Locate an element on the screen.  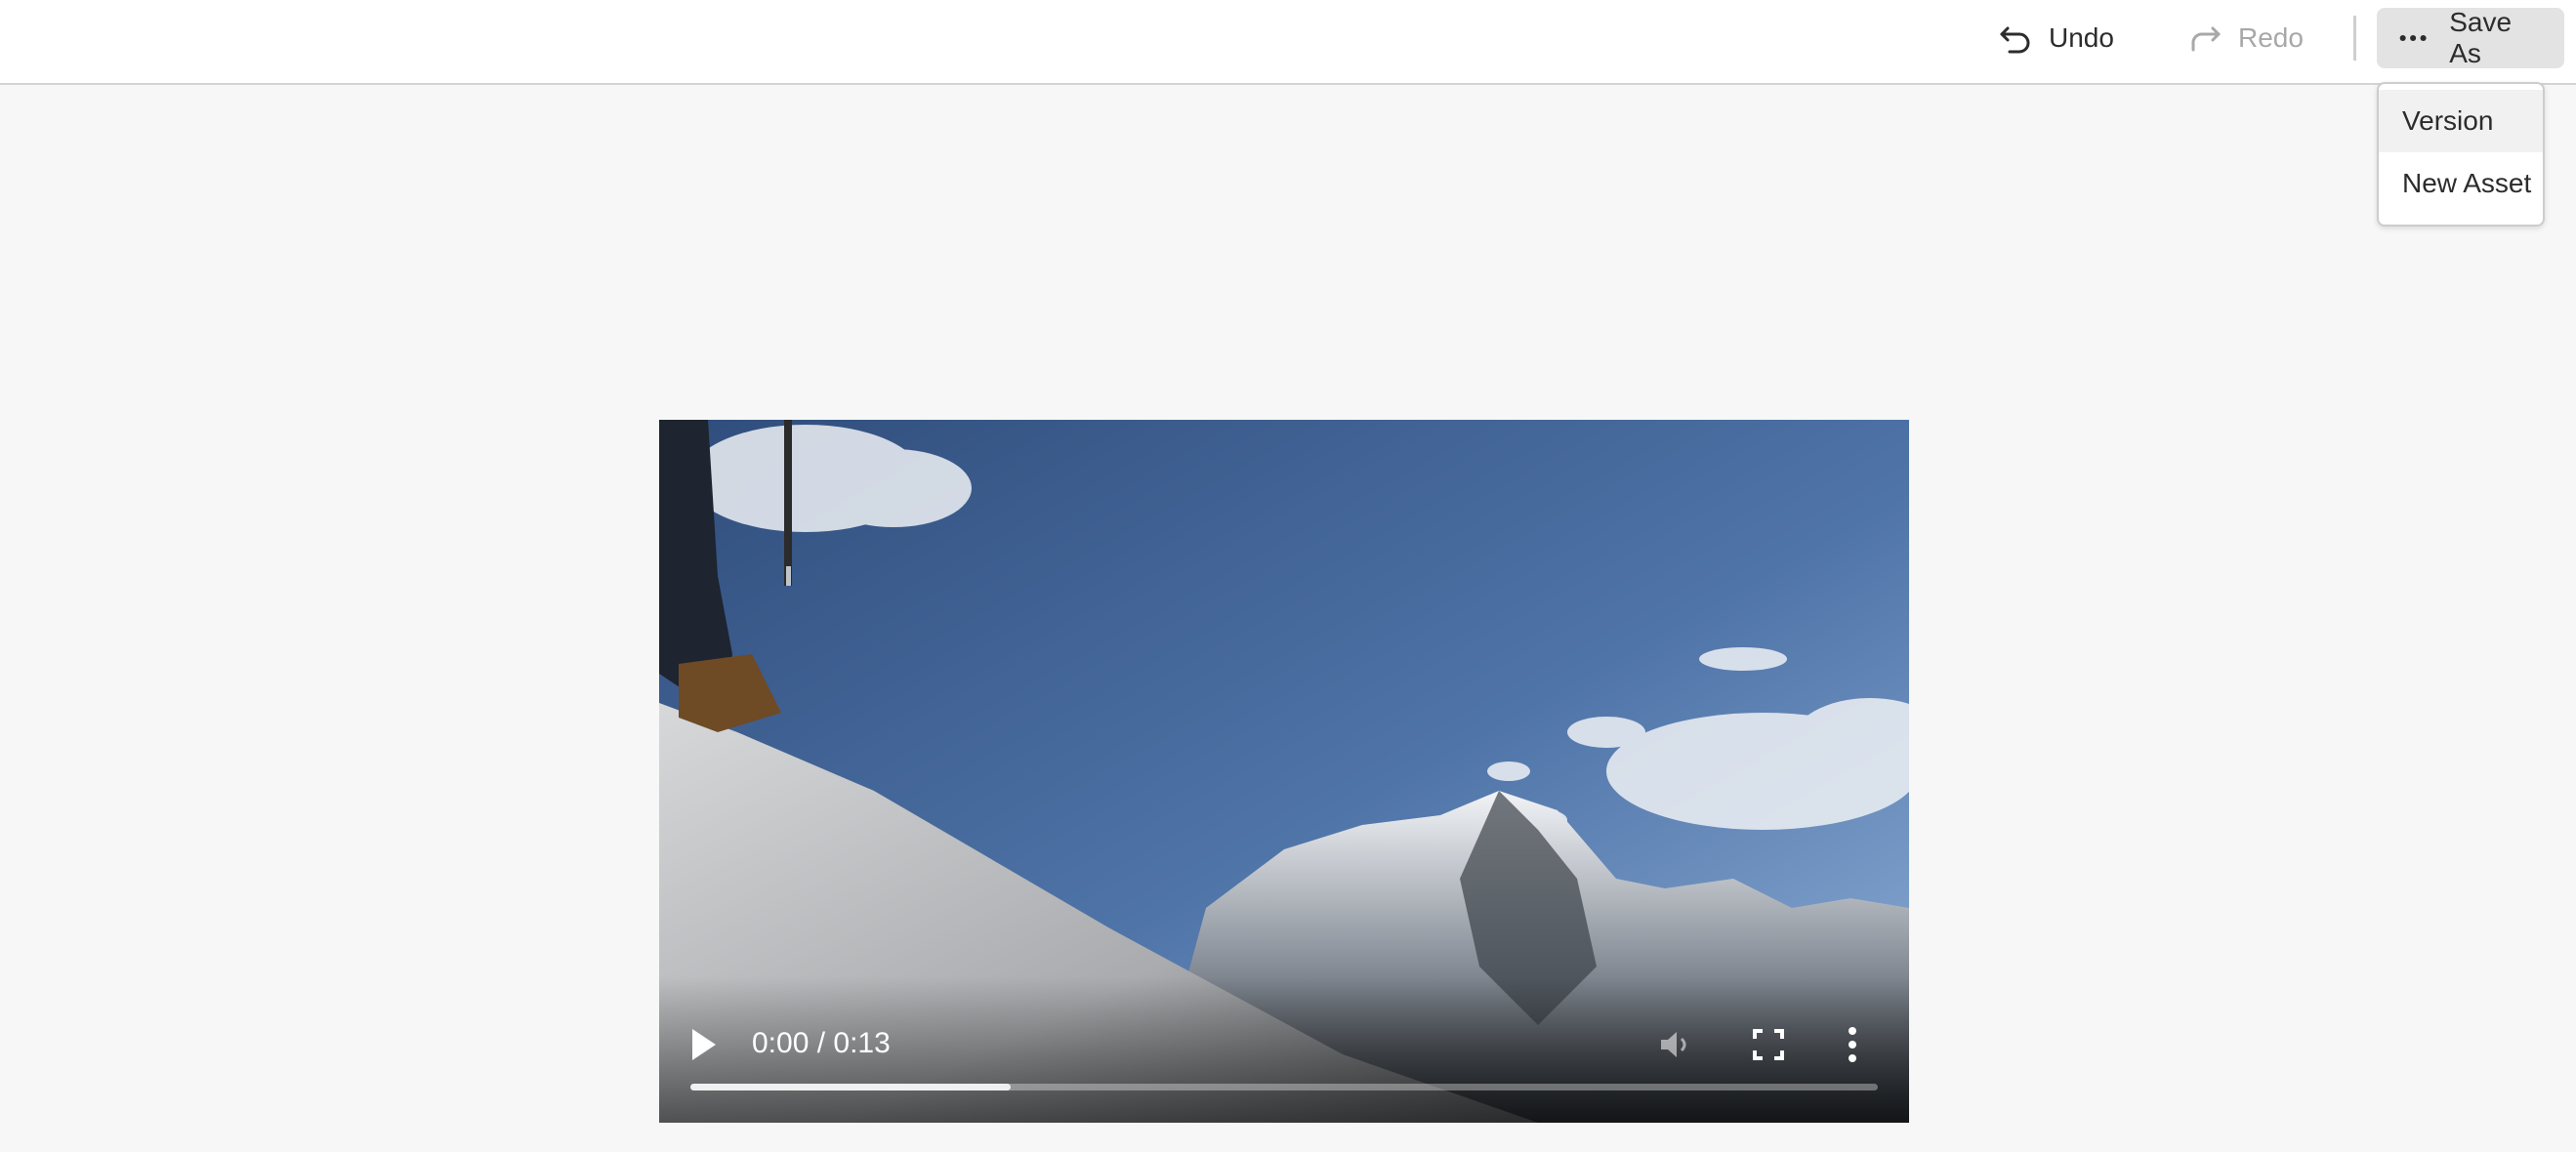
undo-icon is located at coordinates (2015, 40).